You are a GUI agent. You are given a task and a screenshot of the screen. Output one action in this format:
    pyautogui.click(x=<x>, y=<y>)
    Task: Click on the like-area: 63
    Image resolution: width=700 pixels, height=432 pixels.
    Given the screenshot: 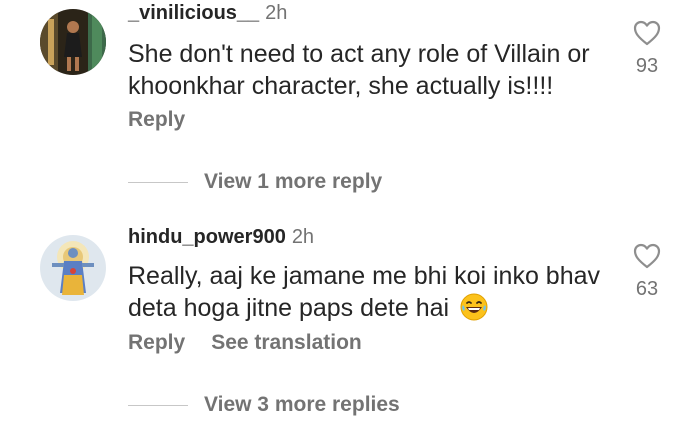 What is the action you would take?
    pyautogui.click(x=647, y=272)
    